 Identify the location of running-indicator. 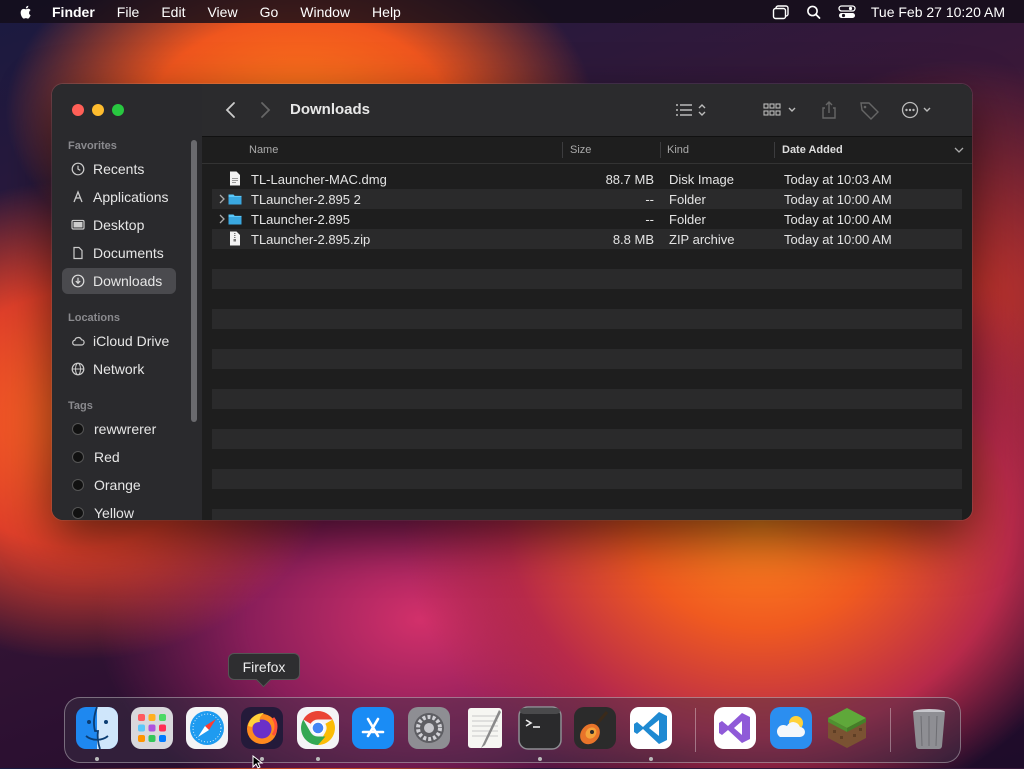
(318, 759).